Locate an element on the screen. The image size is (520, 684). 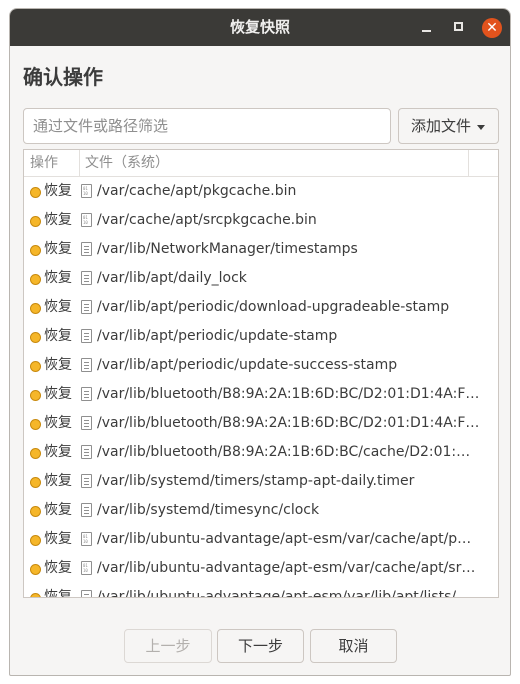
filter-input is located at coordinates (207, 126).